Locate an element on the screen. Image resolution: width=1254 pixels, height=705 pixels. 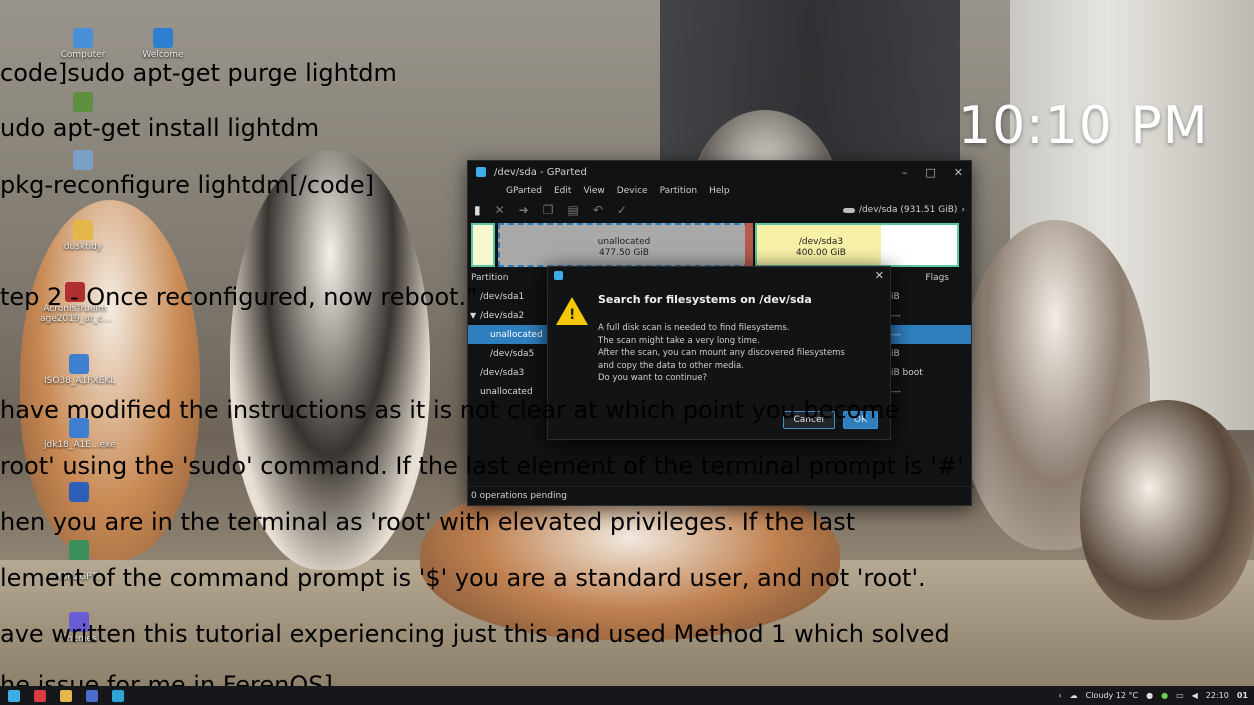
partition-segment-sda1 is located at coordinates (483, 245).